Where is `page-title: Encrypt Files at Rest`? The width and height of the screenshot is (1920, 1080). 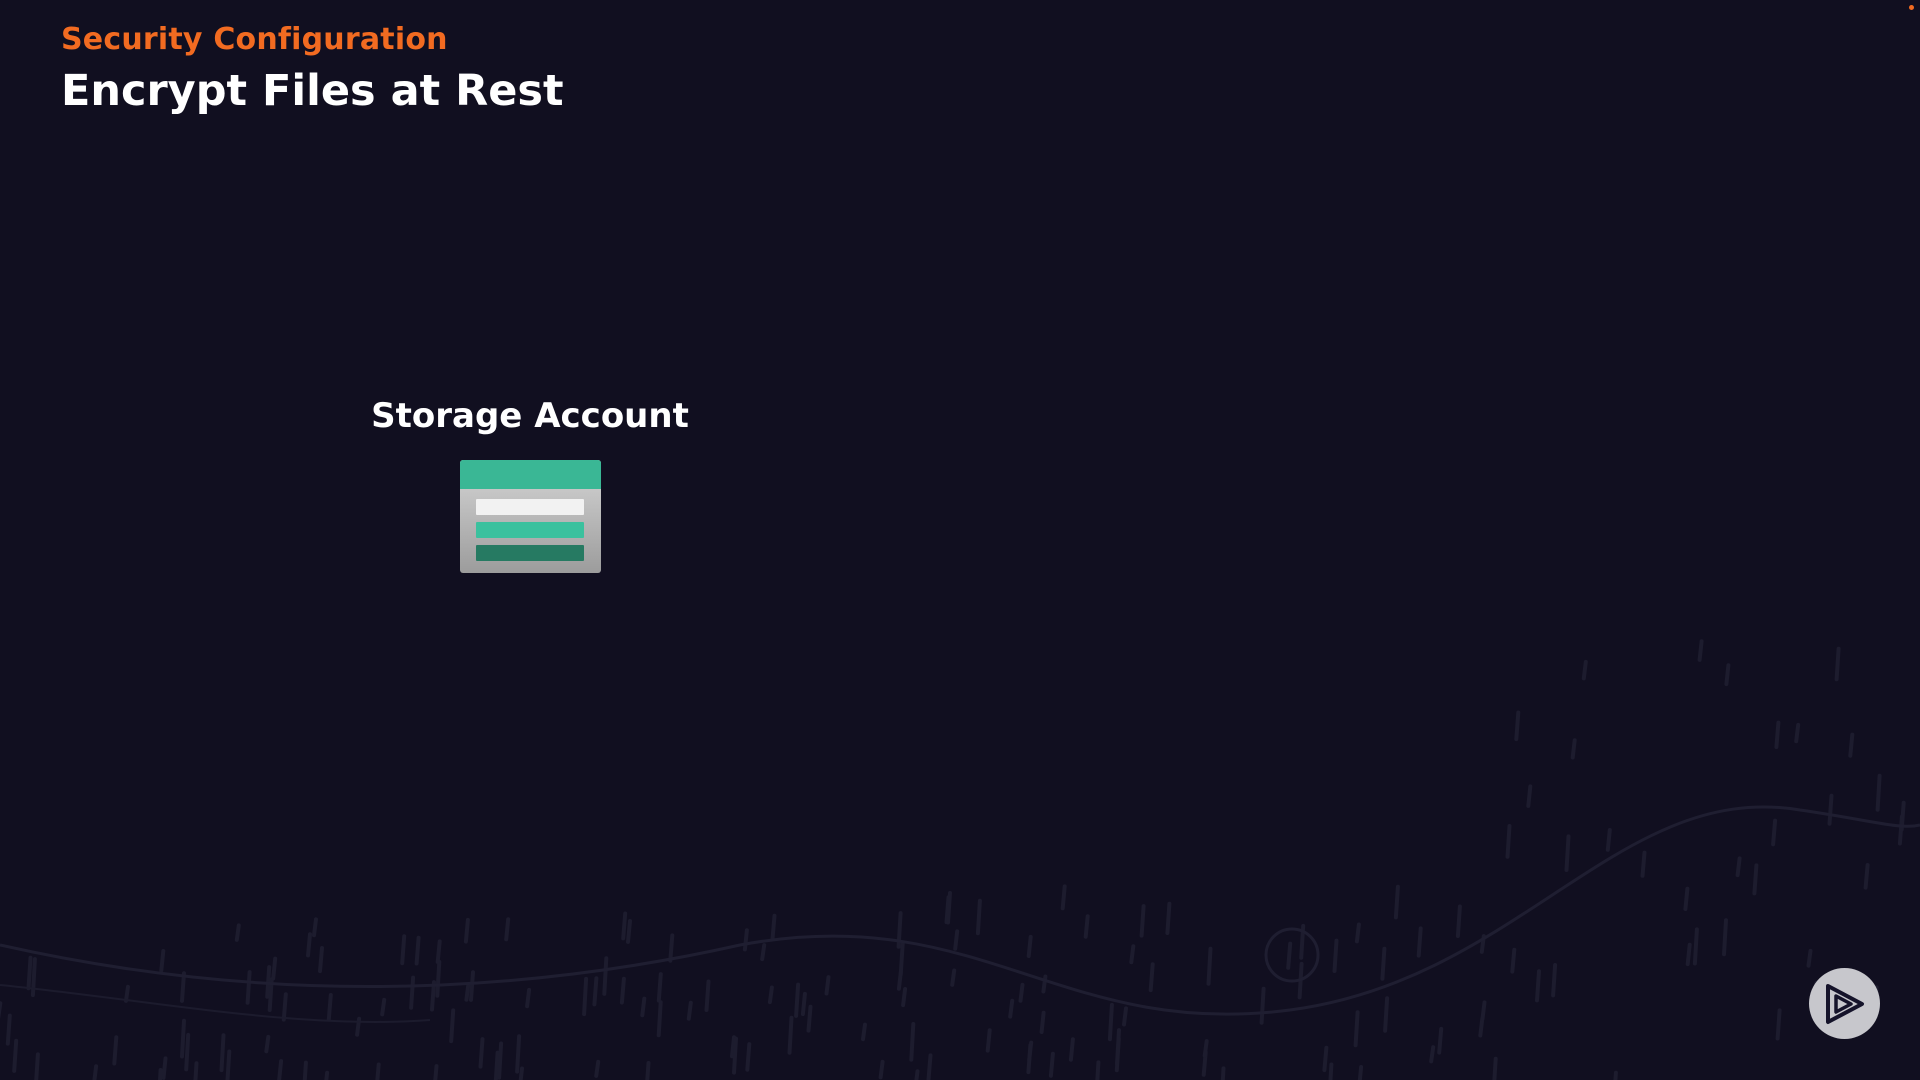
page-title: Encrypt Files at Rest is located at coordinates (312, 91).